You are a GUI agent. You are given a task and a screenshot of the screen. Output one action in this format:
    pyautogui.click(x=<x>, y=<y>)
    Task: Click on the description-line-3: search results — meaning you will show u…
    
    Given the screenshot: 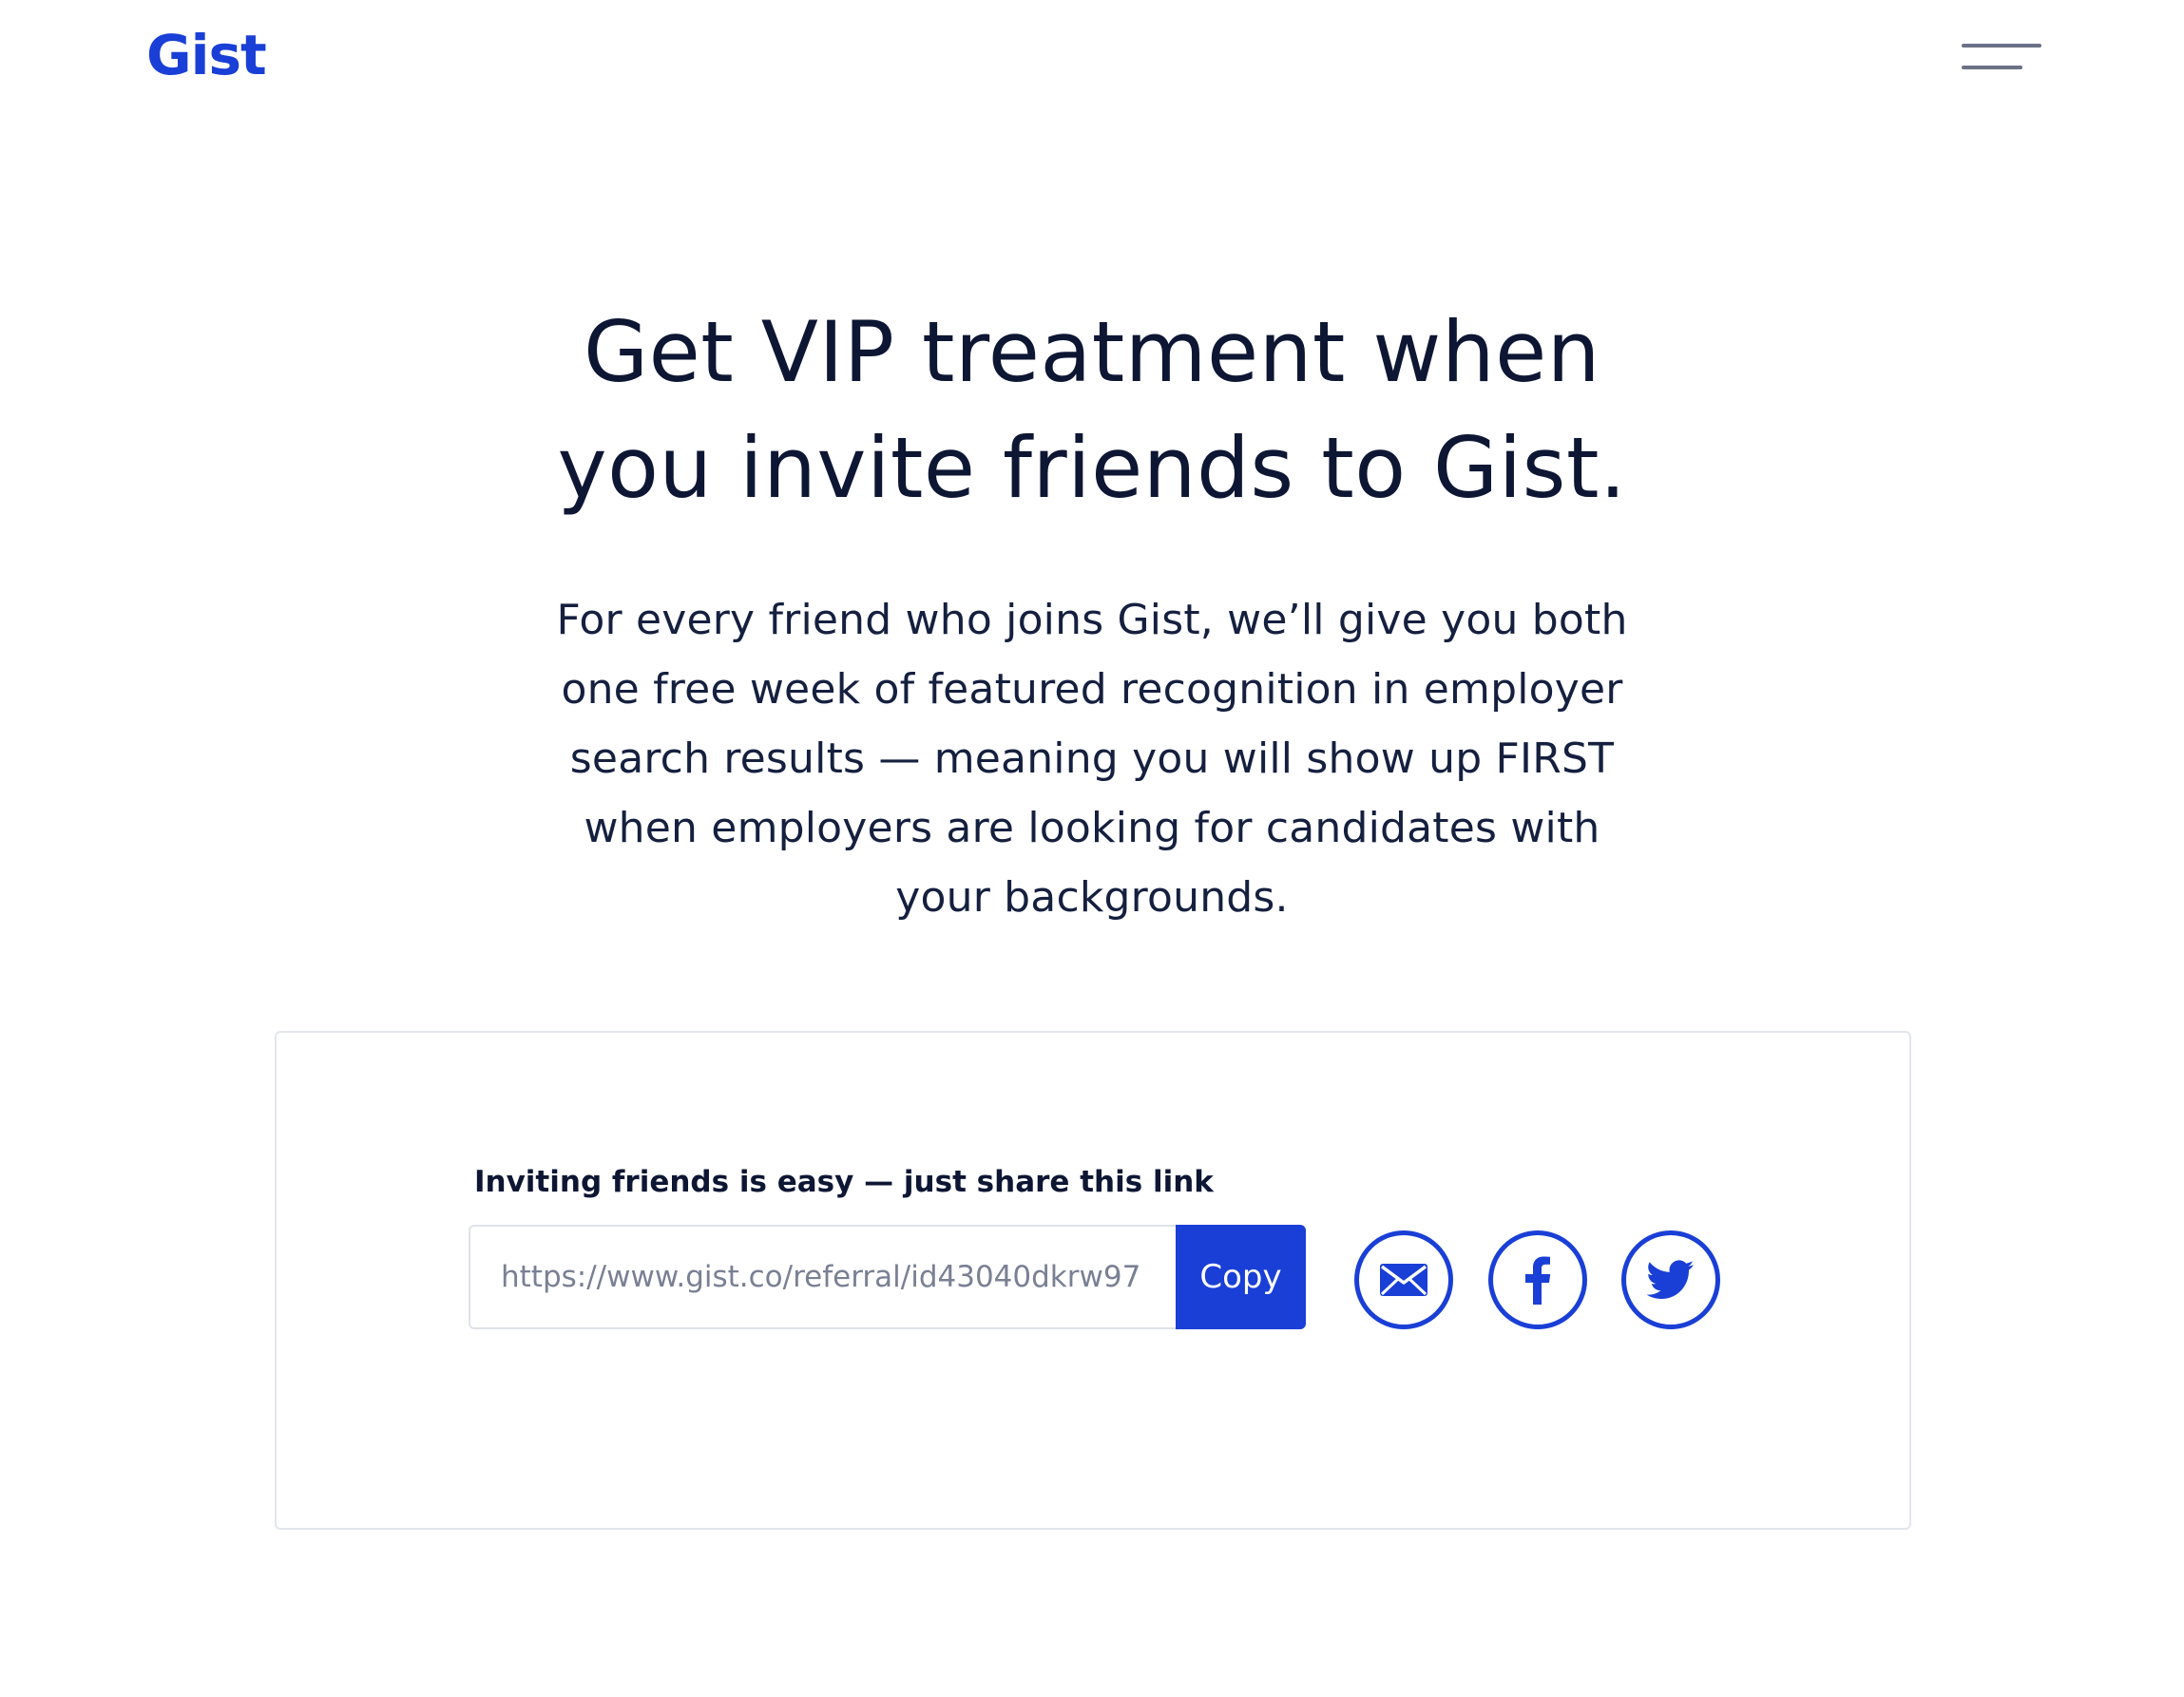 What is the action you would take?
    pyautogui.click(x=1092, y=759)
    